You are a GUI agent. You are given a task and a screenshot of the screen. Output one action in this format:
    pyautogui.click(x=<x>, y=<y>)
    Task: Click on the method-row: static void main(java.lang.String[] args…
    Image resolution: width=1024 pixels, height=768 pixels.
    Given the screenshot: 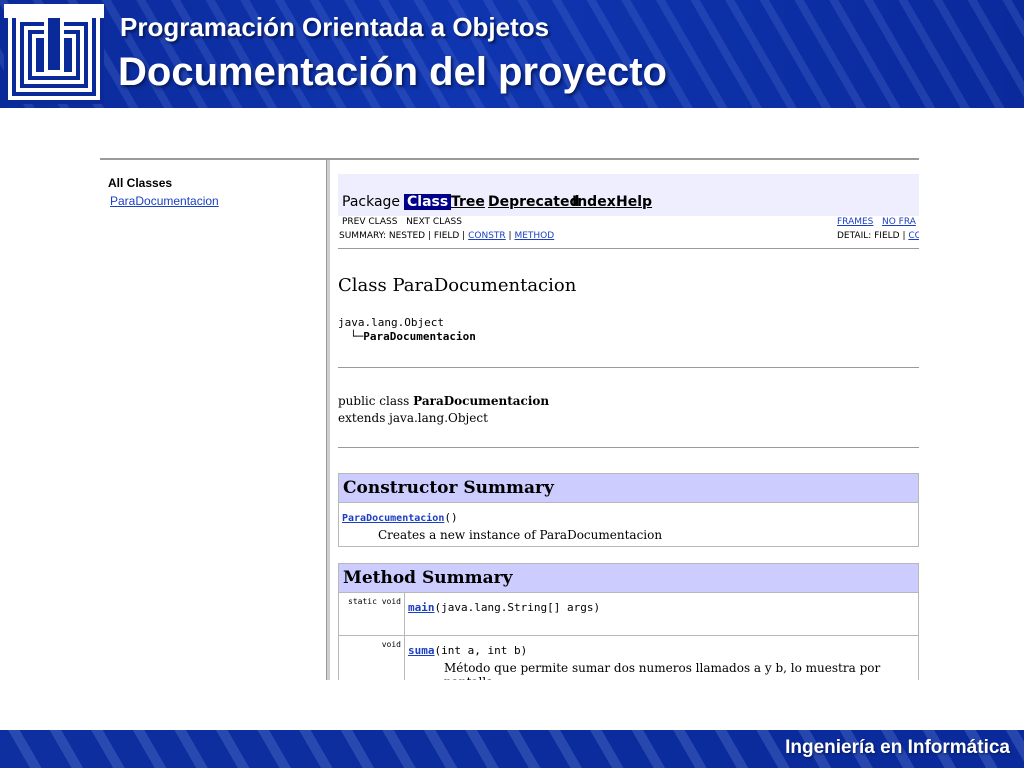 What is the action you would take?
    pyautogui.click(x=628, y=614)
    